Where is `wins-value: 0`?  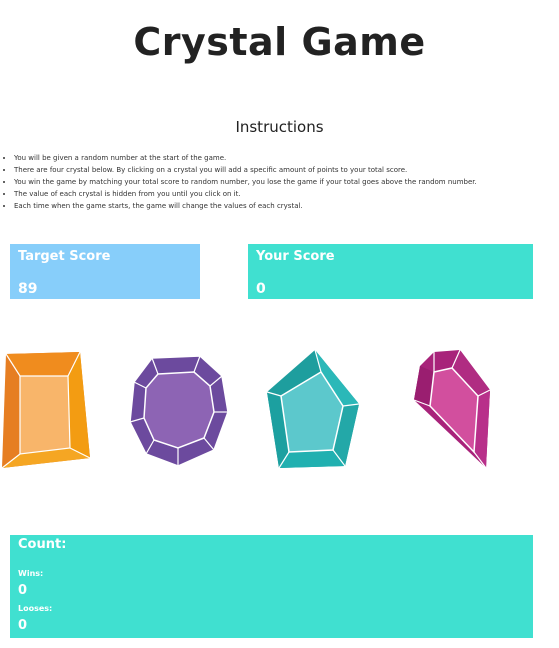
wins-value: 0 is located at coordinates (23, 590).